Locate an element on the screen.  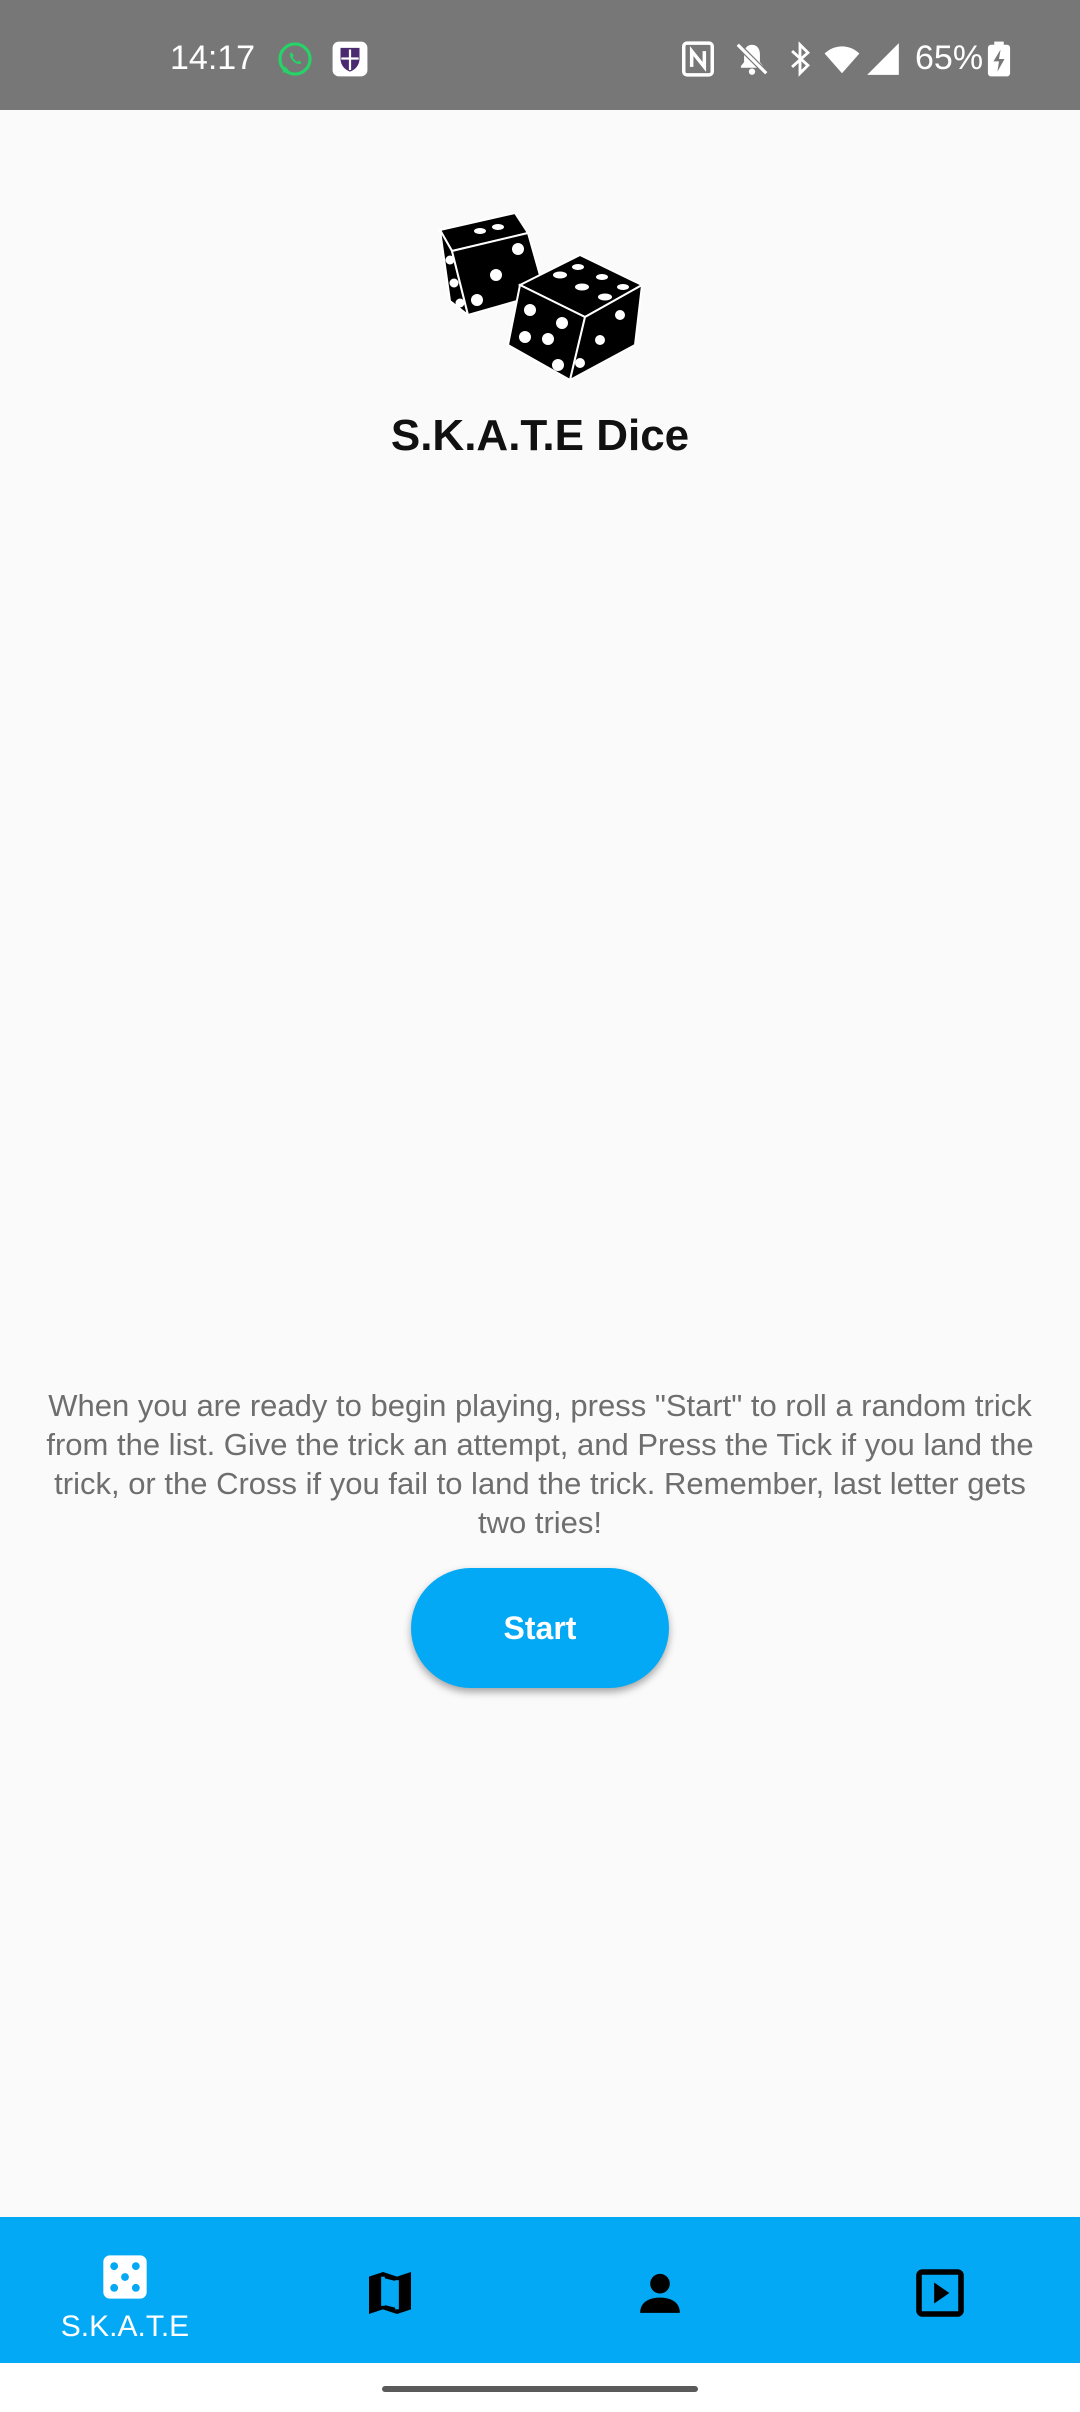
nav-item-skate: S.K.A.T.E is located at coordinates (135, 2290).